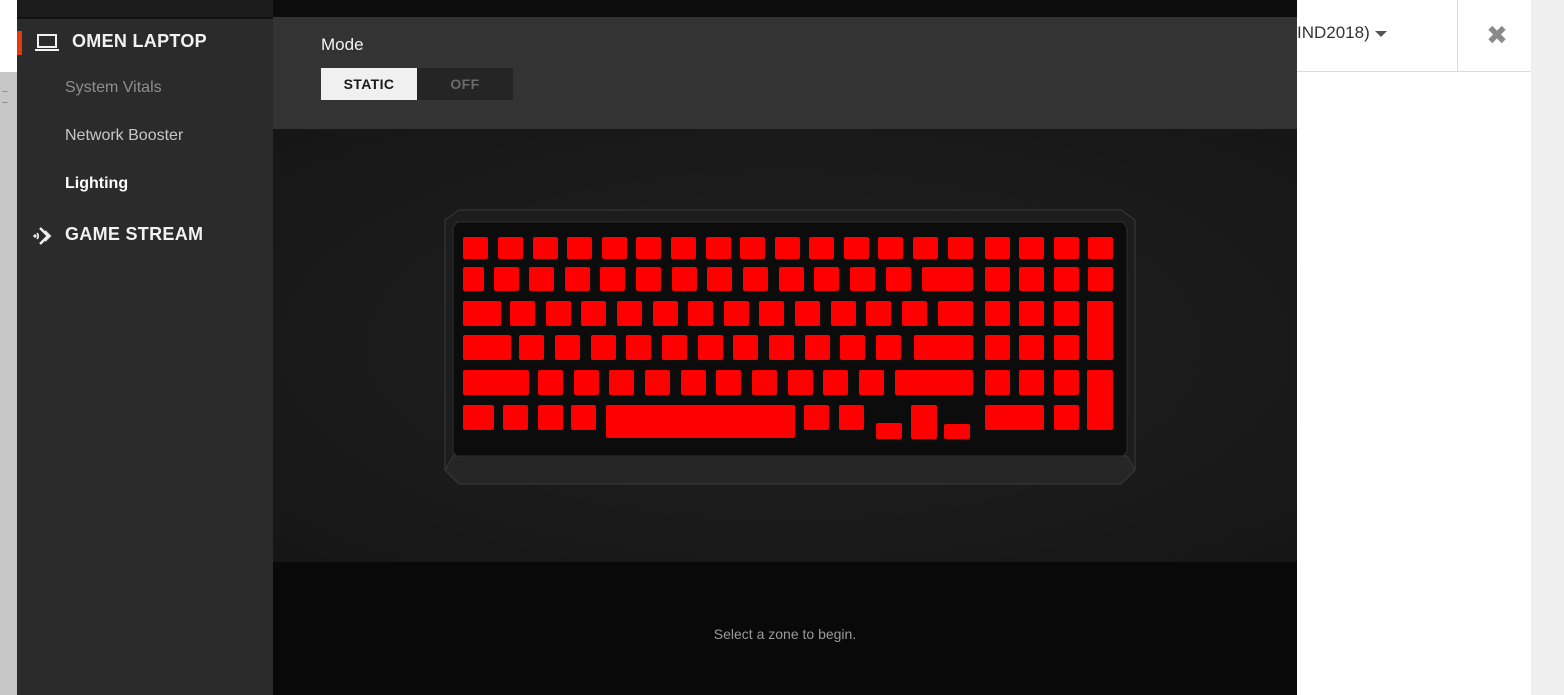  I want to click on sidebar-item-network-booster: Network Booster, so click(124, 136).